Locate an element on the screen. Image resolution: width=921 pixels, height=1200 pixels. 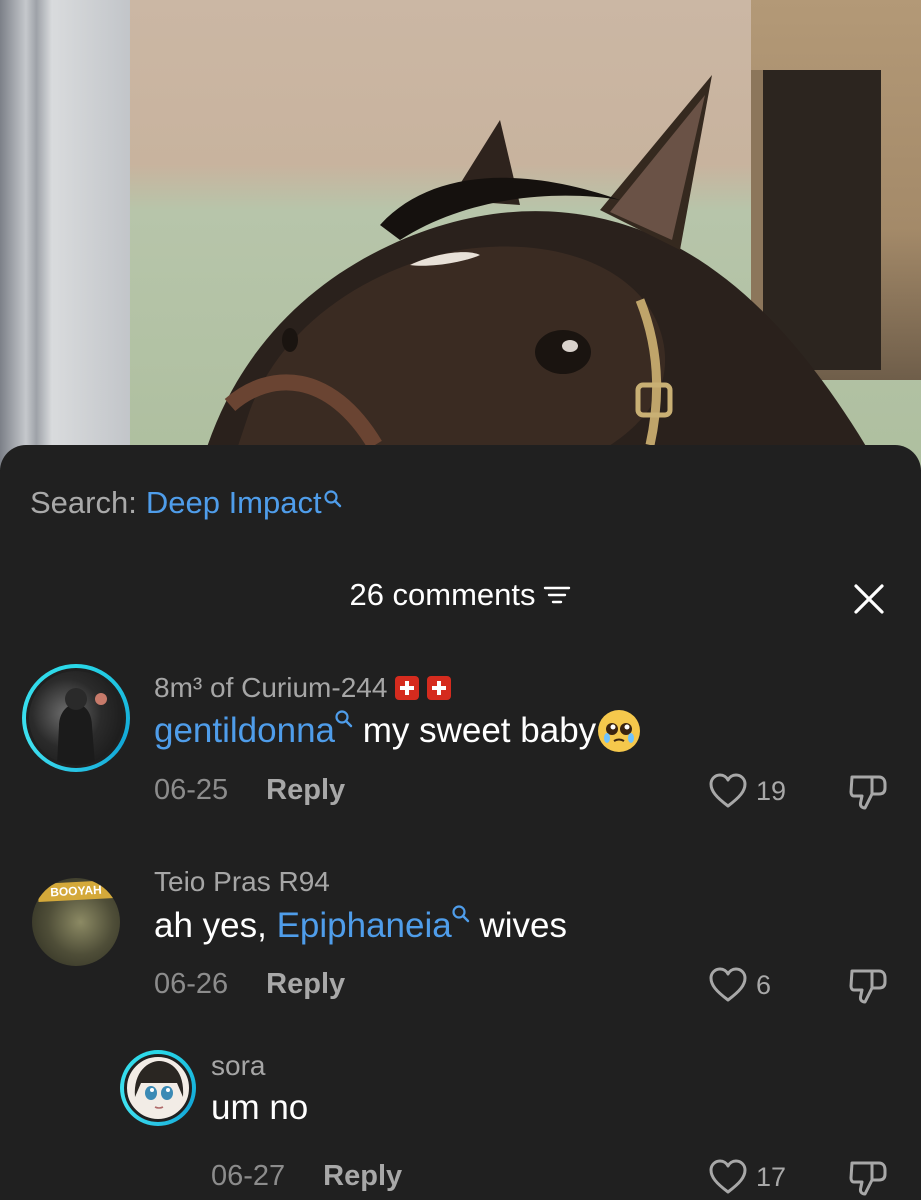
comment-count: 26 comments is located at coordinates (460, 595).